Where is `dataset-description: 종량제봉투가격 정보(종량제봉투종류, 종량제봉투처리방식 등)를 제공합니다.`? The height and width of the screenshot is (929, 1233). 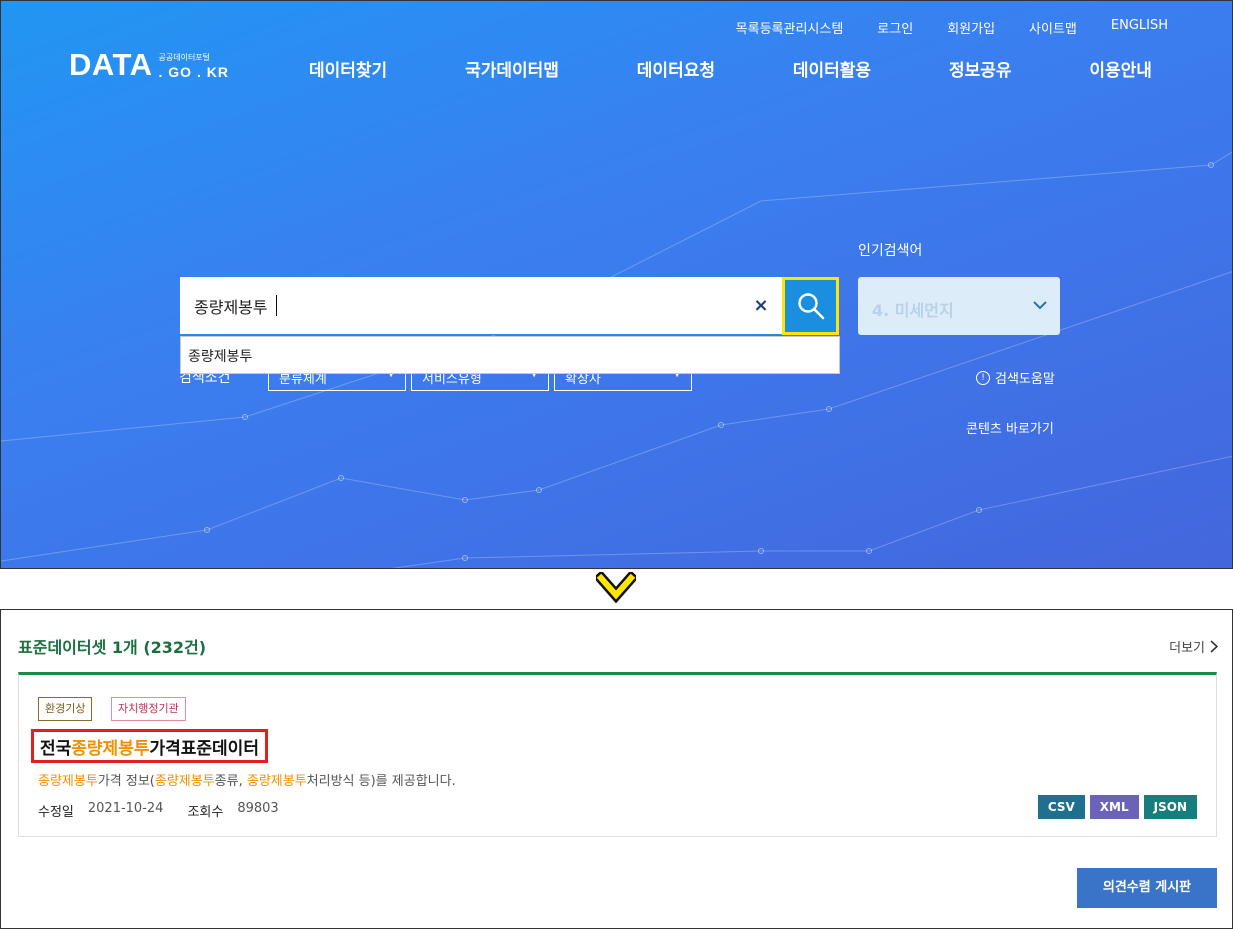 dataset-description: 종량제봉투가격 정보(종량제봉투종류, 종량제봉투처리방식 등)를 제공합니다. is located at coordinates (247, 779).